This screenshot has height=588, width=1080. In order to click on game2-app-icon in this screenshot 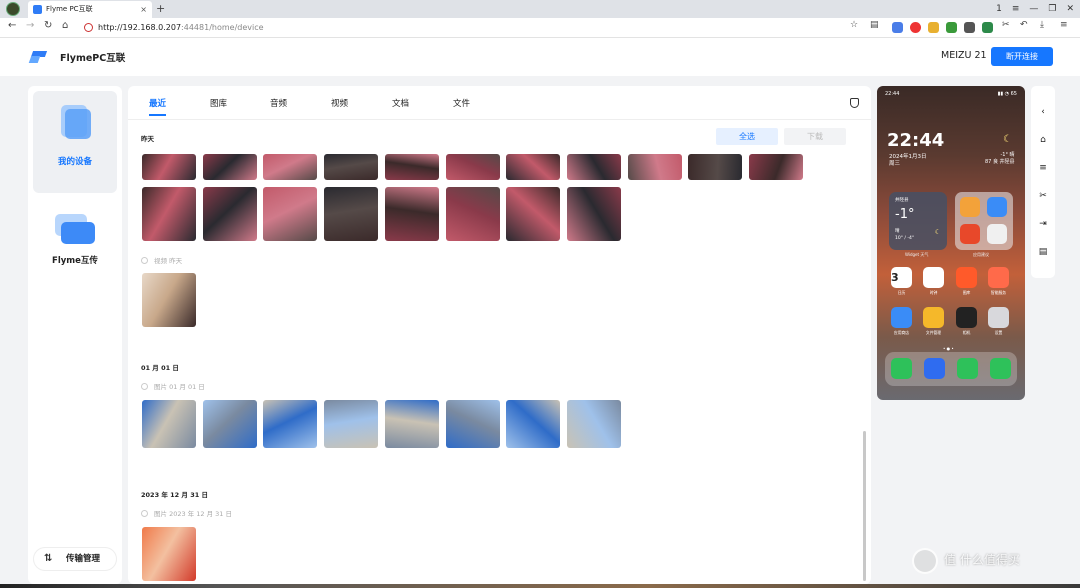, I will do `click(997, 234)`.